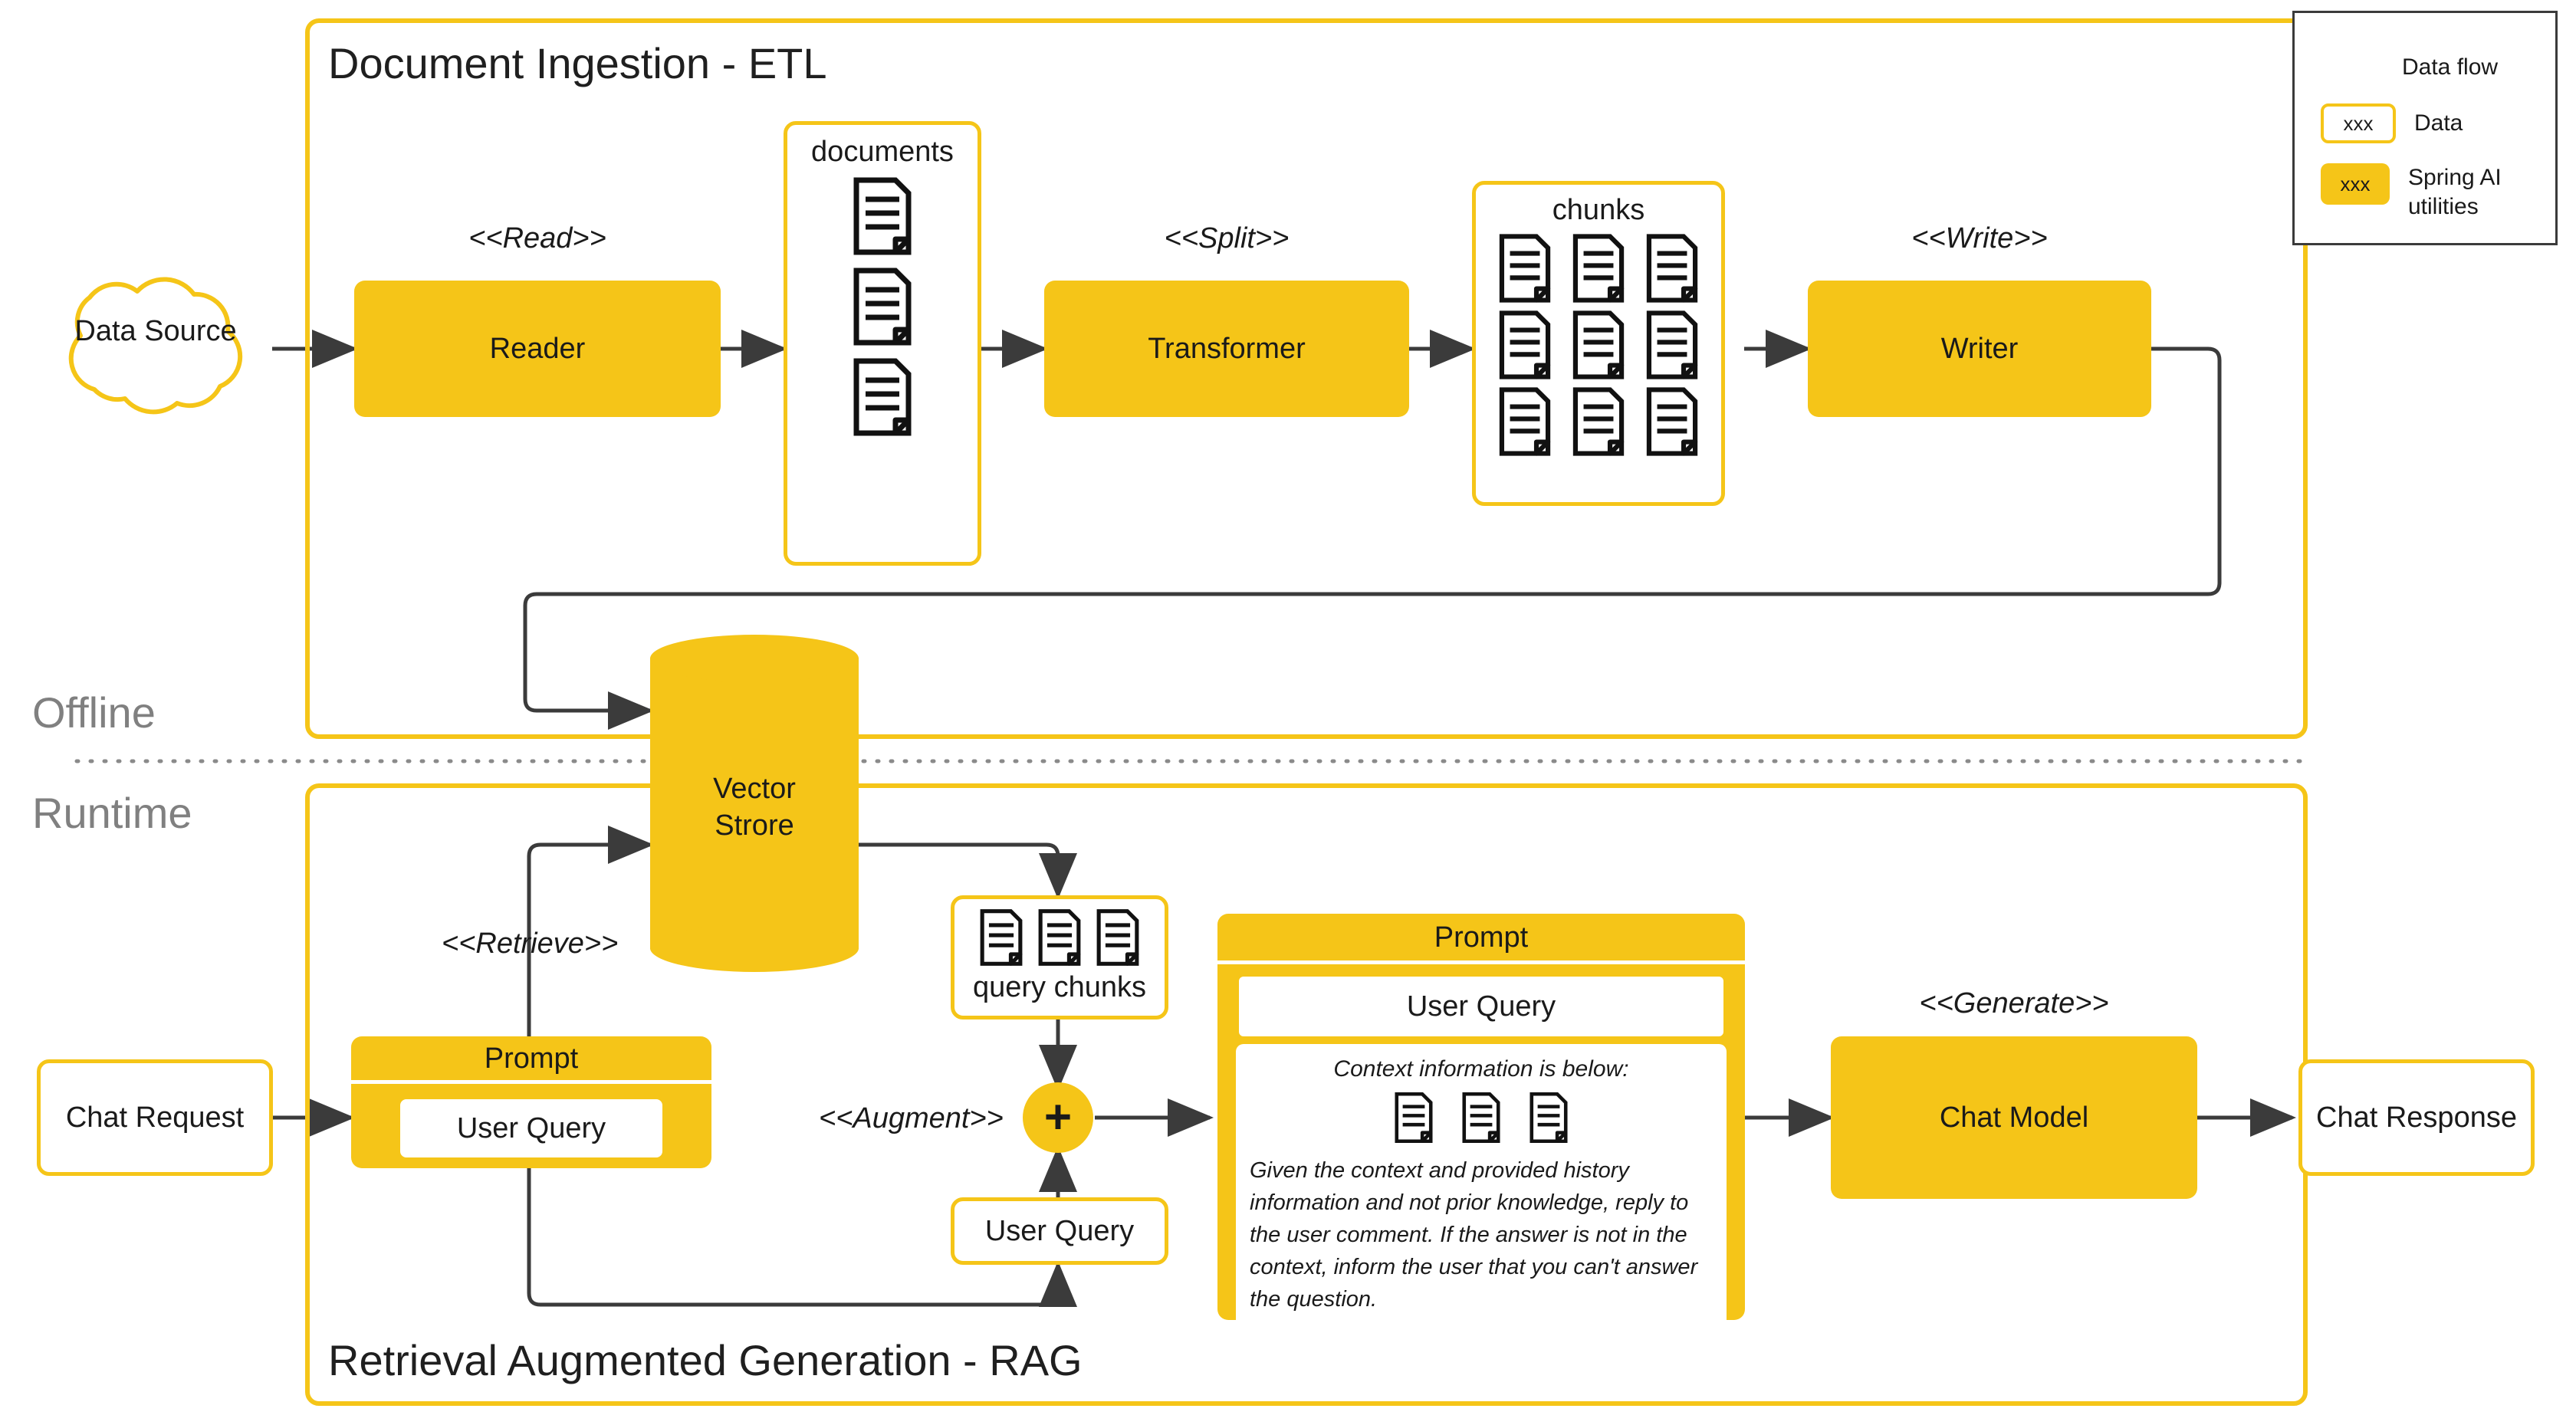 Image resolution: width=2576 pixels, height=1425 pixels. What do you see at coordinates (577, 63) in the screenshot?
I see `ingestion-section-title: Document Ingestion - ETL` at bounding box center [577, 63].